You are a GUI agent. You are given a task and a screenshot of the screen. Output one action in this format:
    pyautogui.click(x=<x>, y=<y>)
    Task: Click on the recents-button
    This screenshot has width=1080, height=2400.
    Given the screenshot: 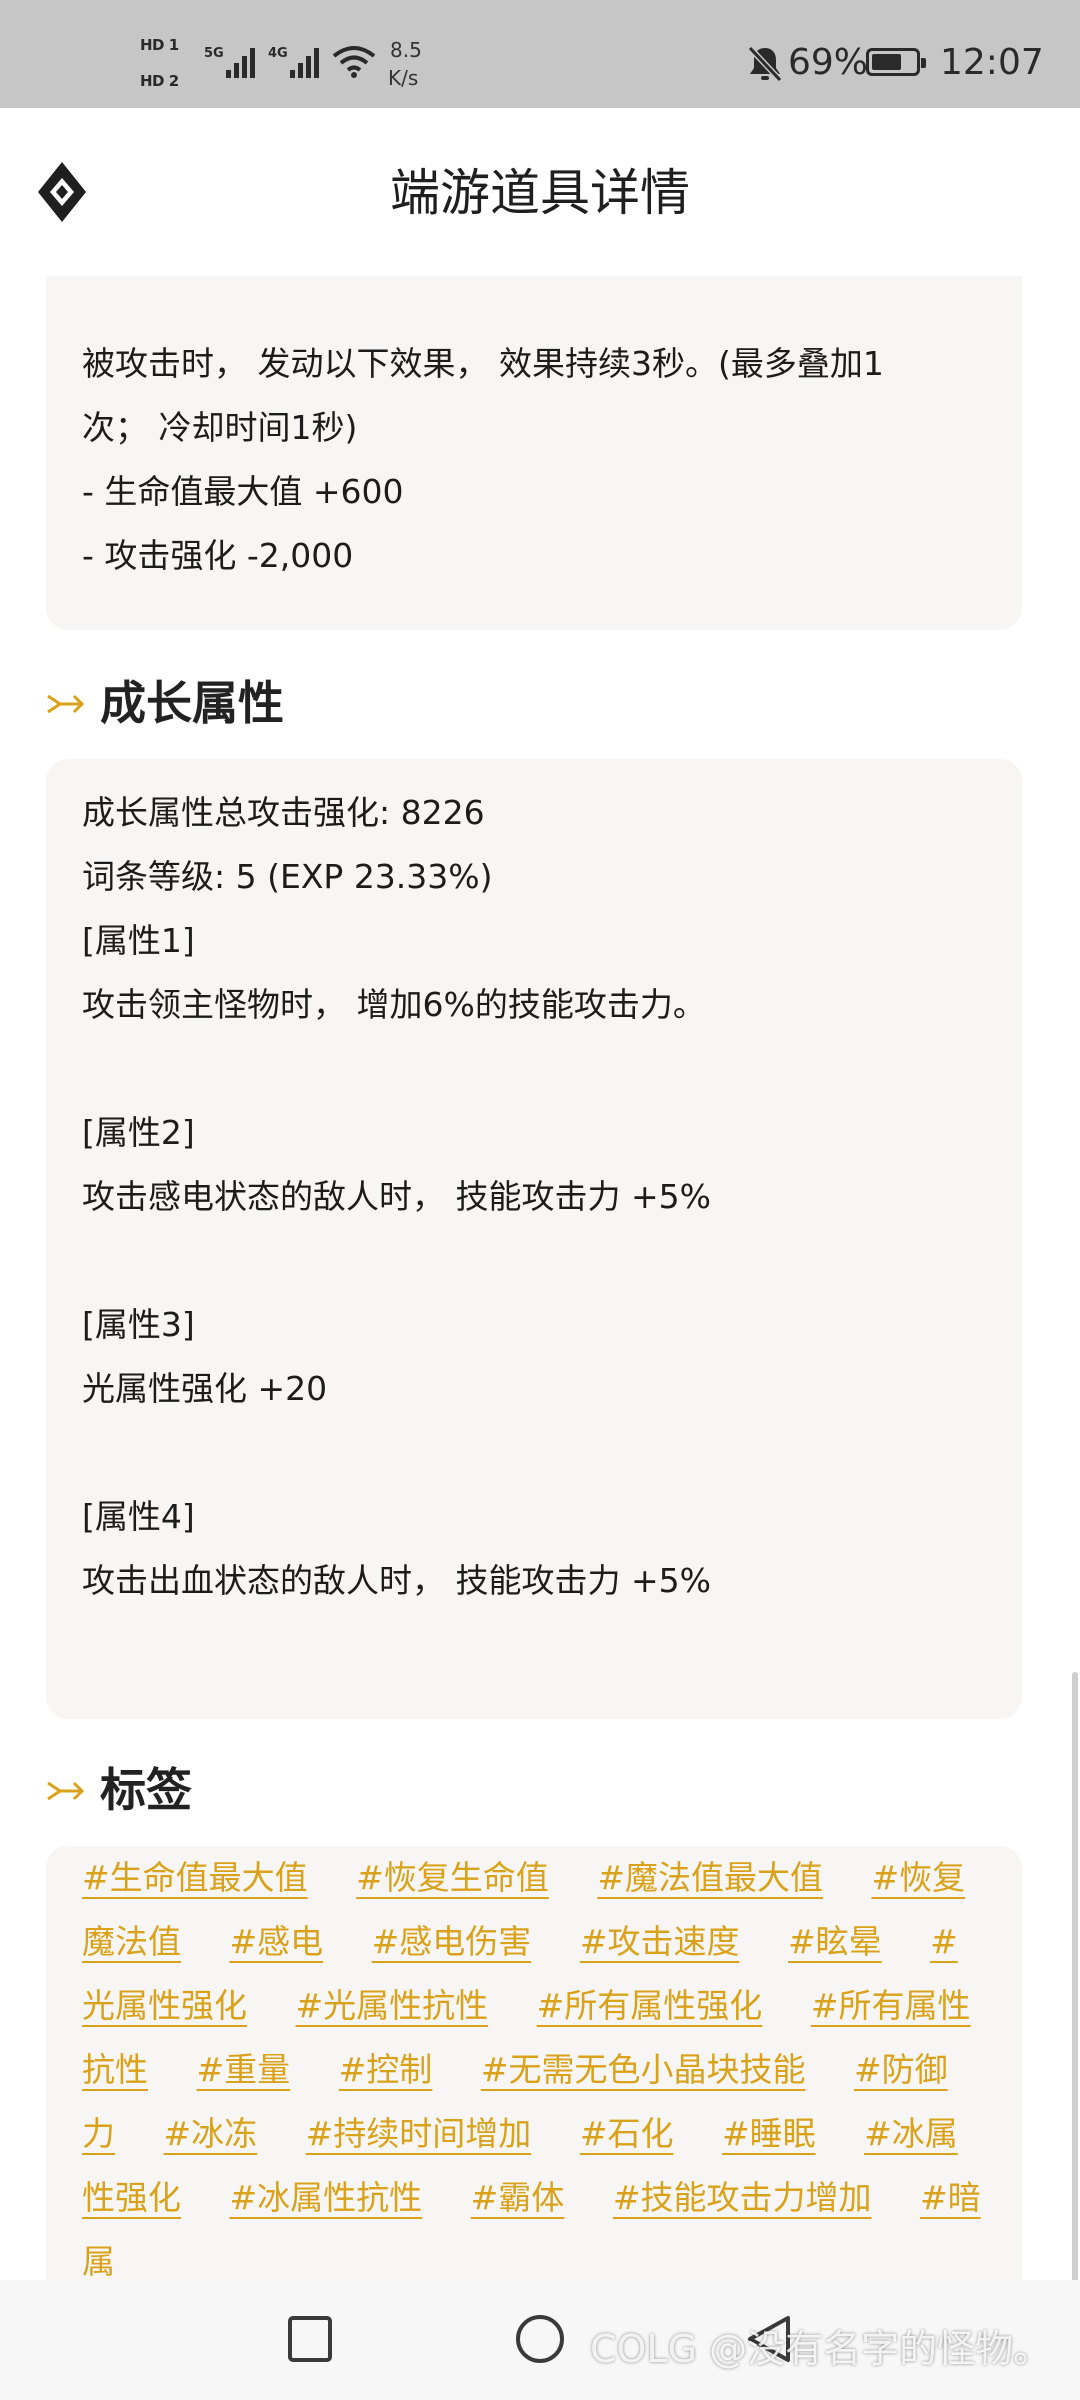 What is the action you would take?
    pyautogui.click(x=310, y=2340)
    